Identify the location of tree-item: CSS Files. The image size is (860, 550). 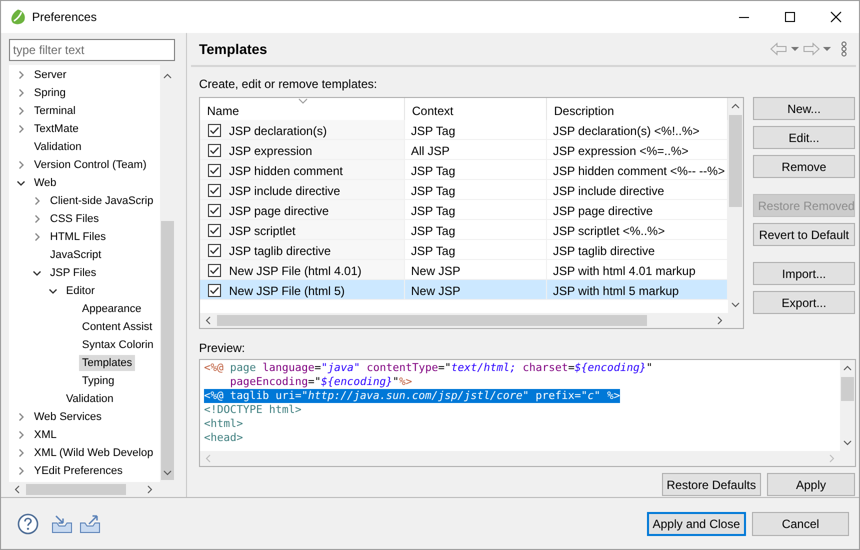
(74, 219).